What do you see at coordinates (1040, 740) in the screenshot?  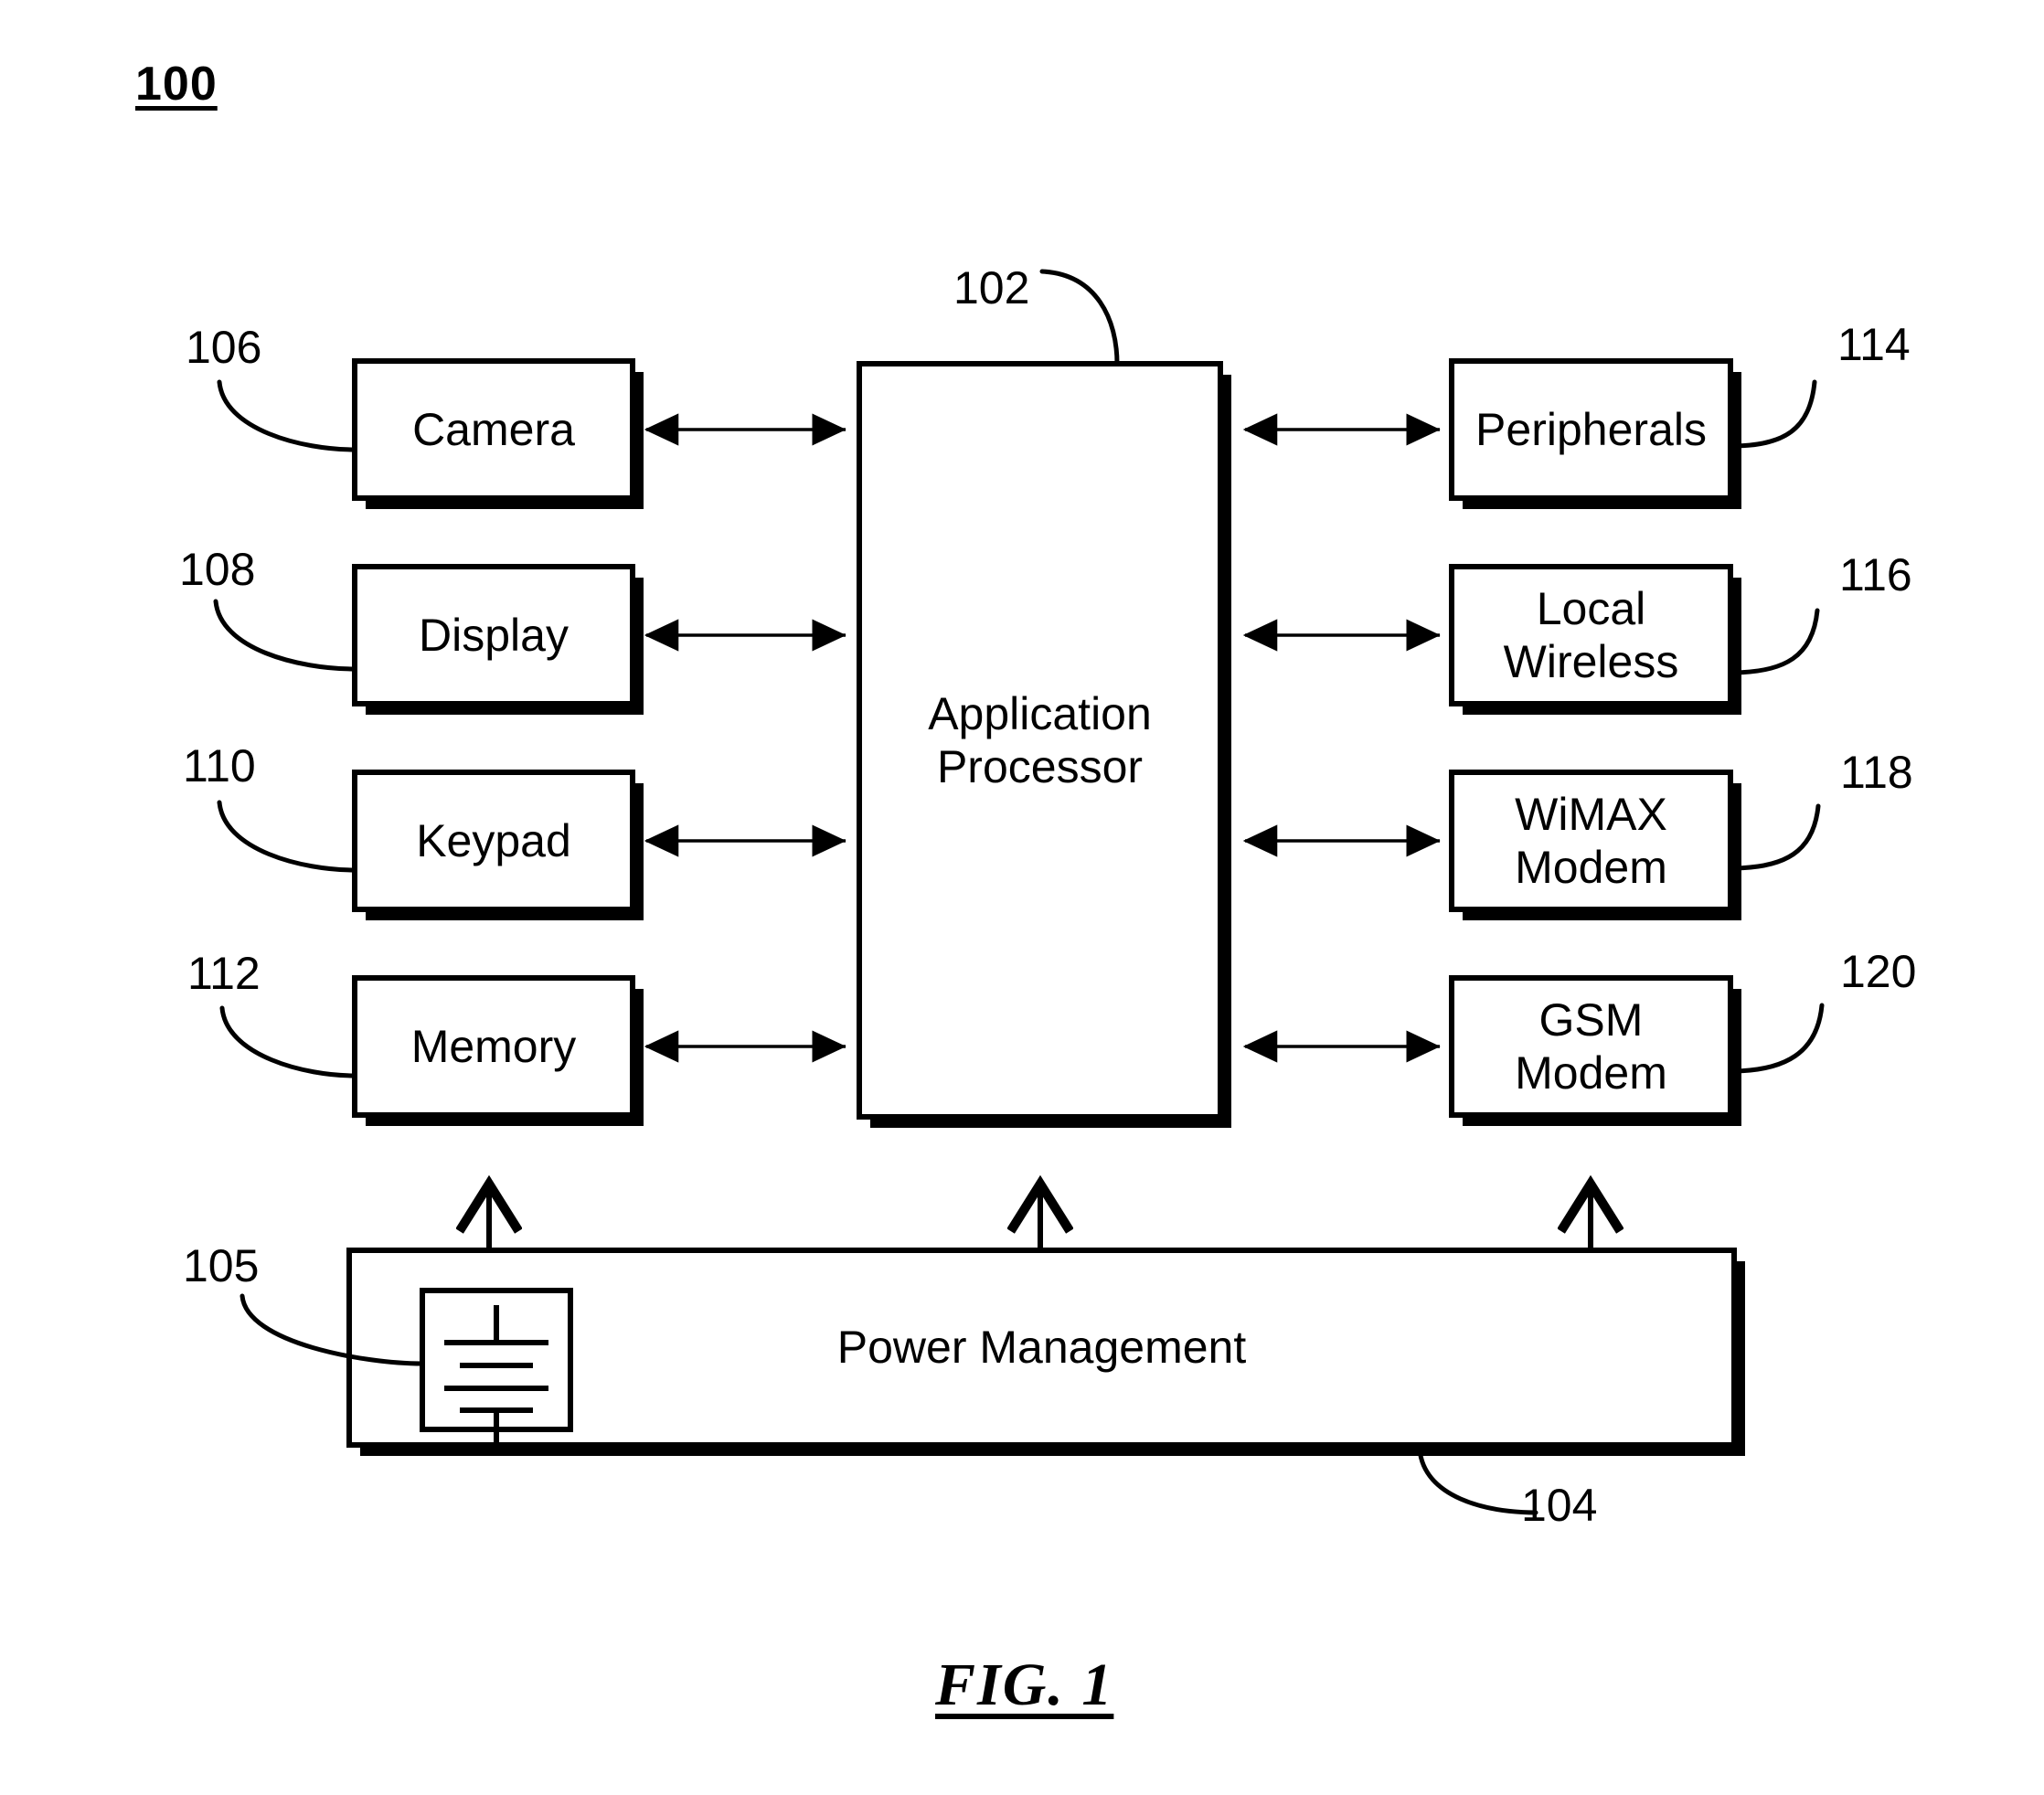 I see `label-app-processor: Application Processor` at bounding box center [1040, 740].